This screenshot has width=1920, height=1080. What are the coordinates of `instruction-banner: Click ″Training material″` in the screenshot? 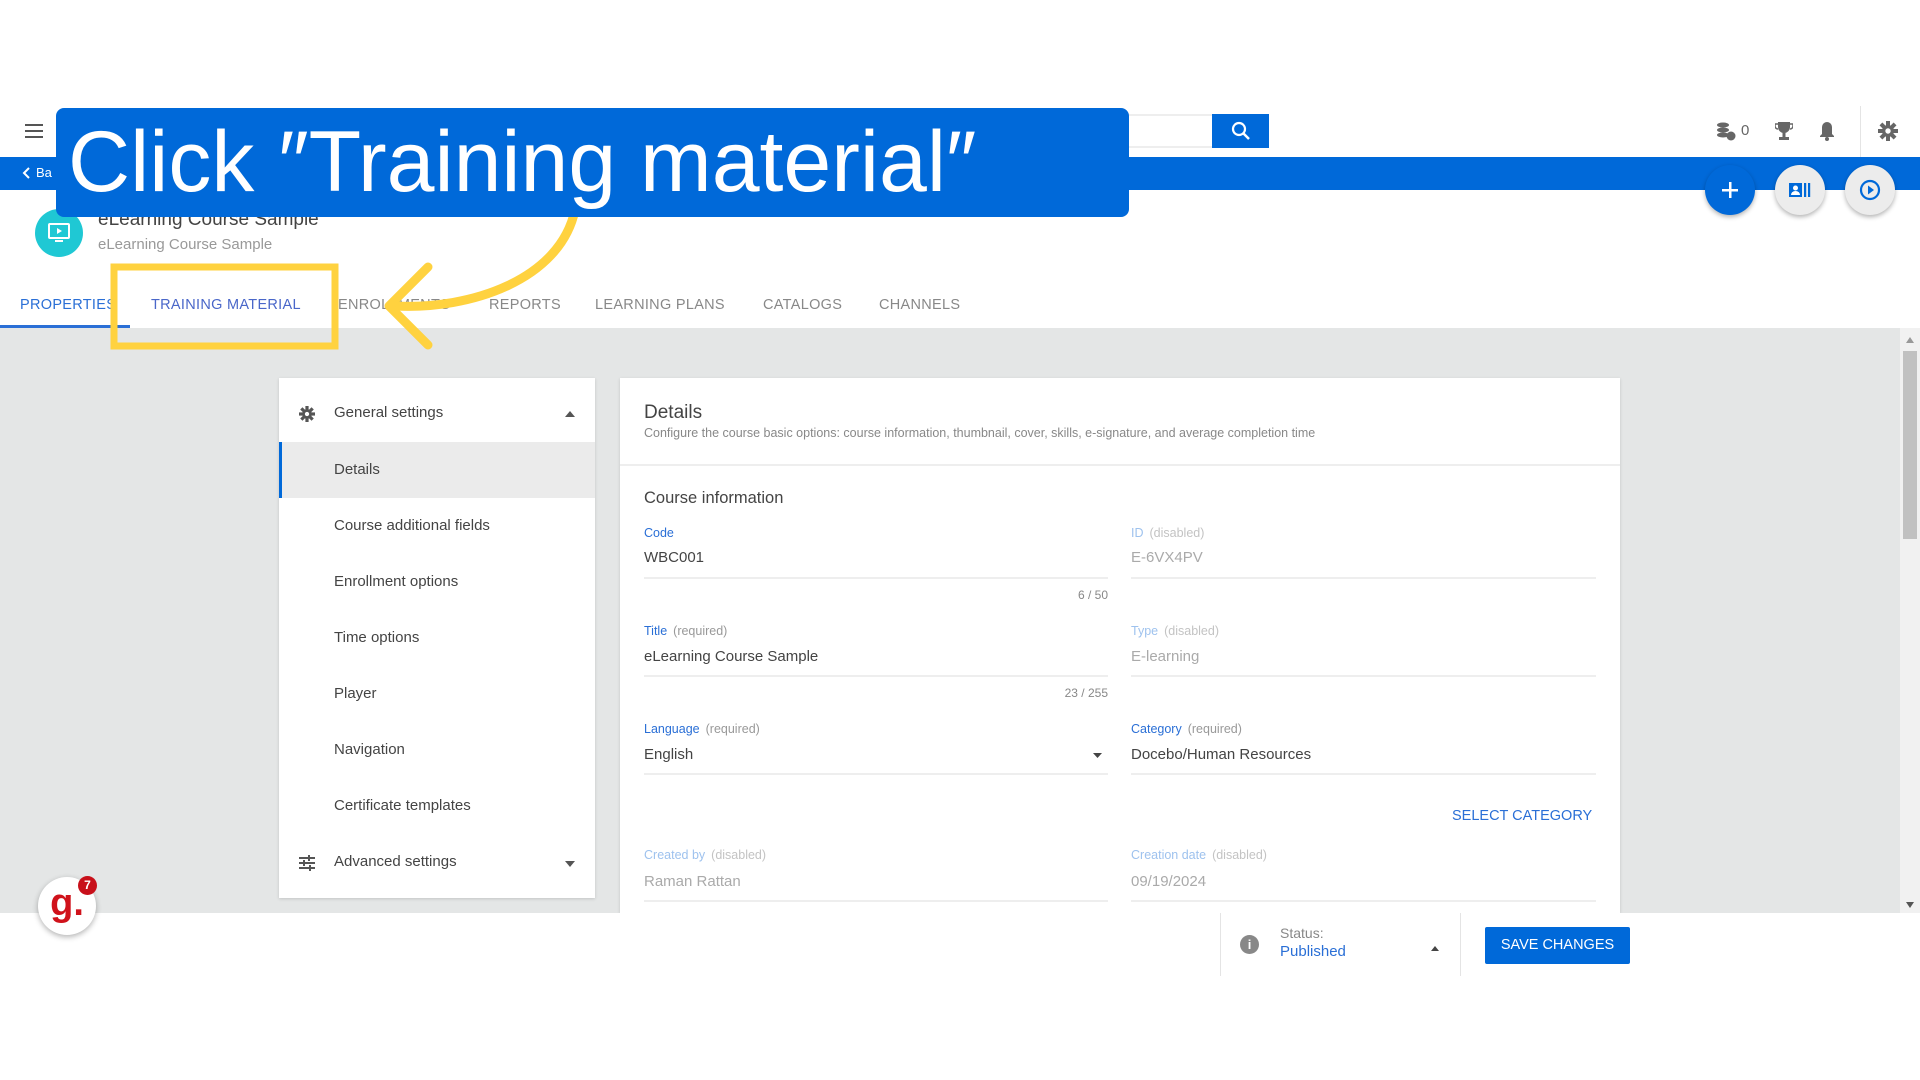 It's located at (592, 162).